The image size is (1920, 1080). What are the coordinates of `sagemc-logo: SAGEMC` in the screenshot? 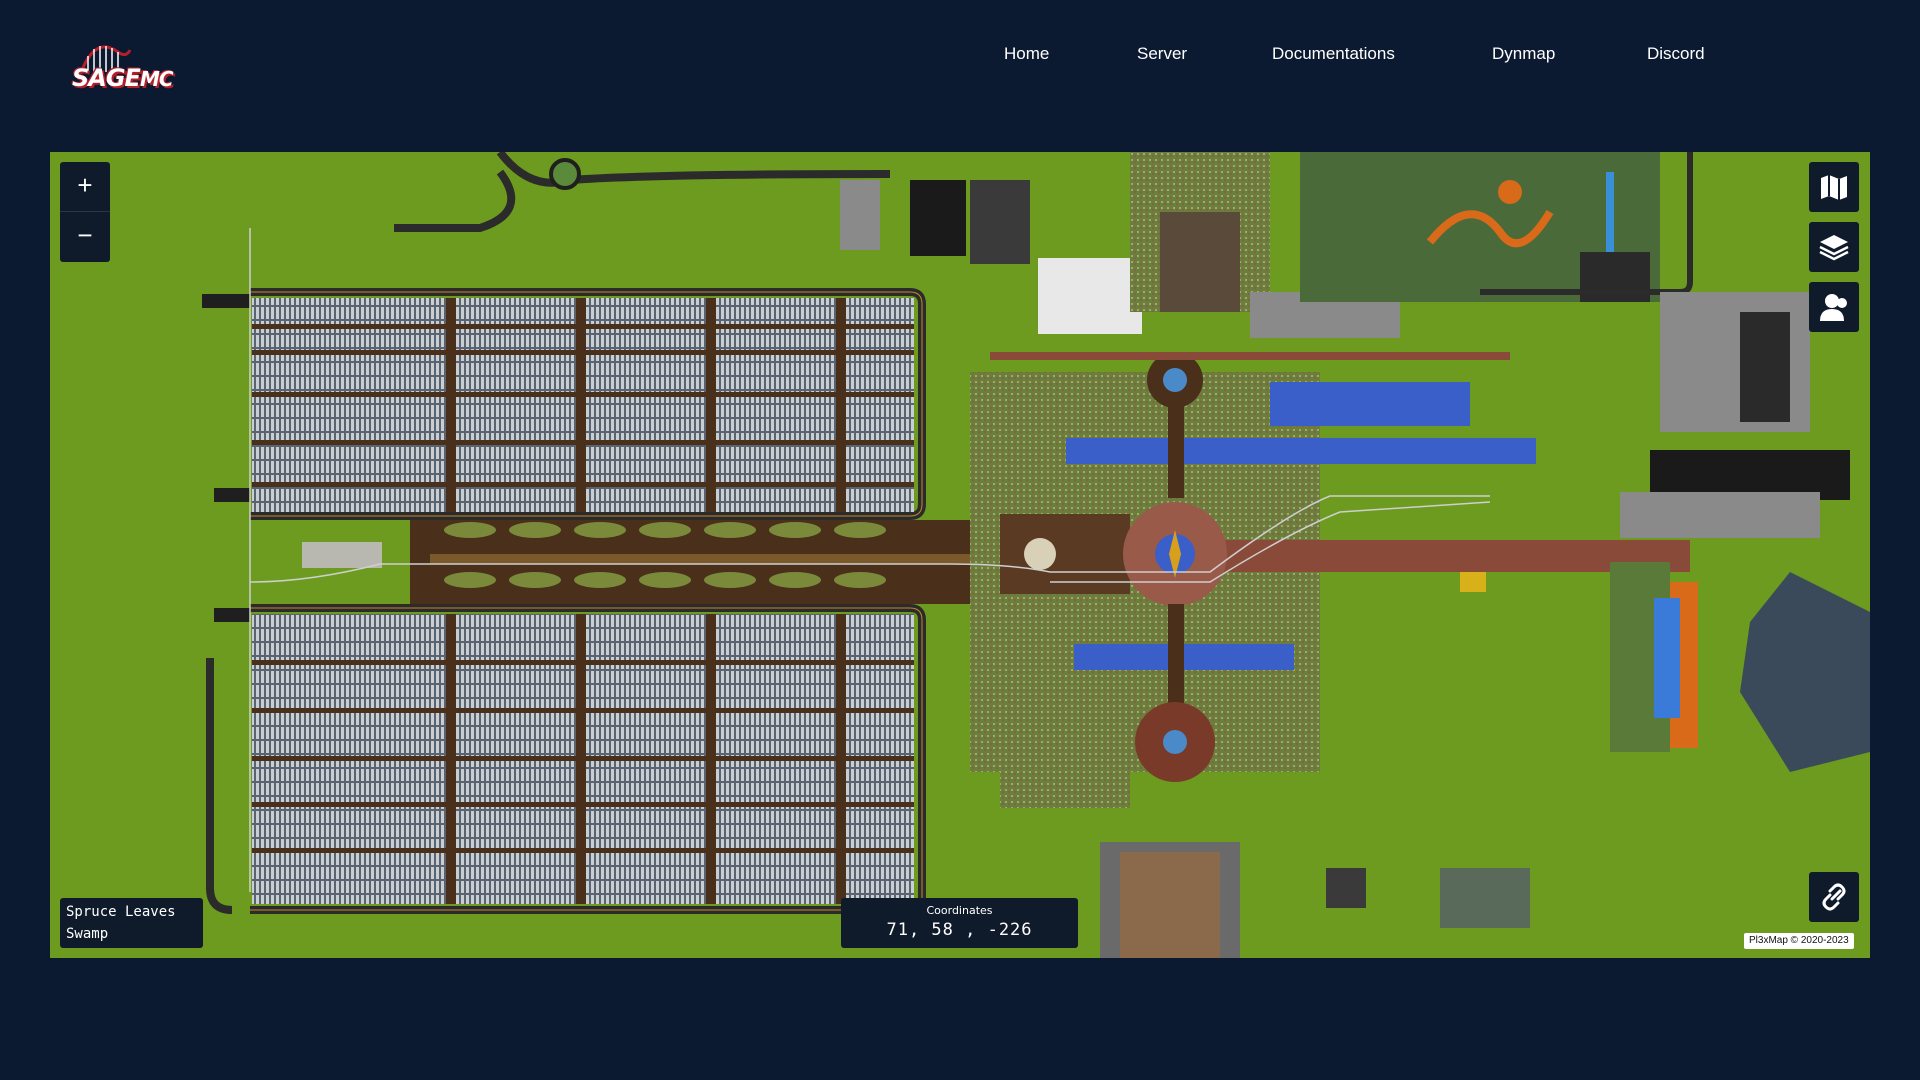 It's located at (123, 74).